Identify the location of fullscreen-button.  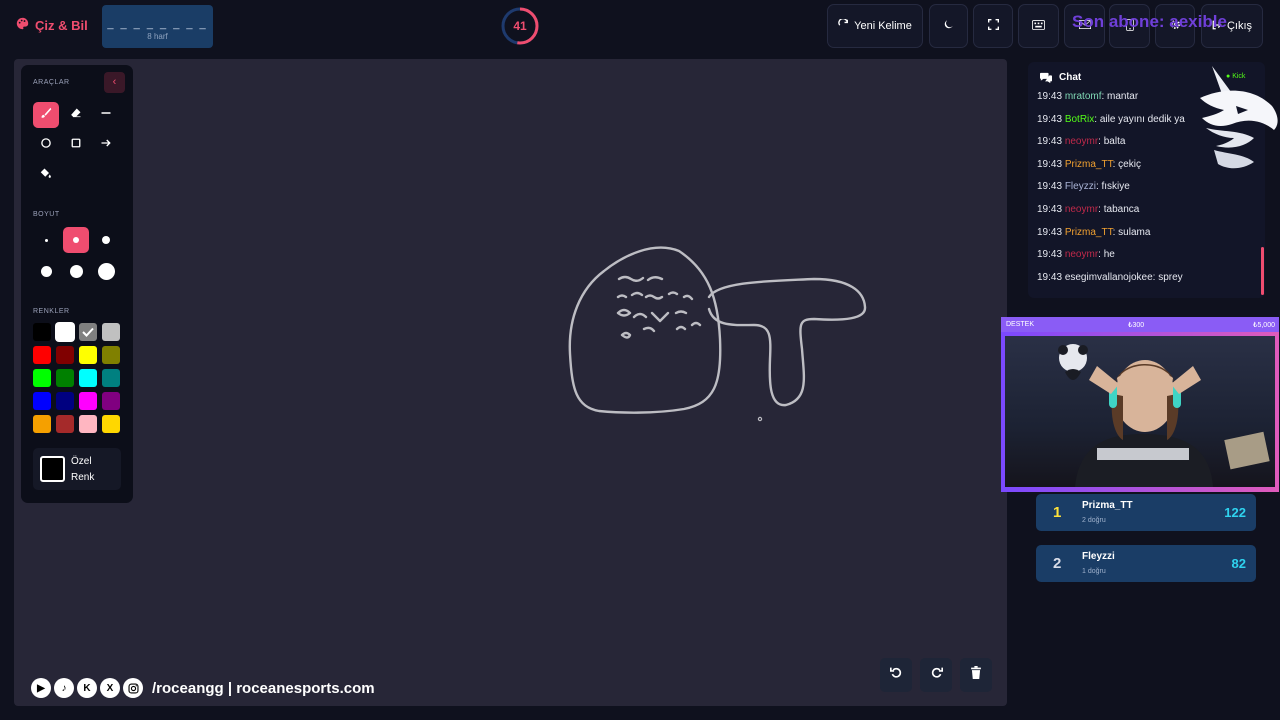
(993, 26).